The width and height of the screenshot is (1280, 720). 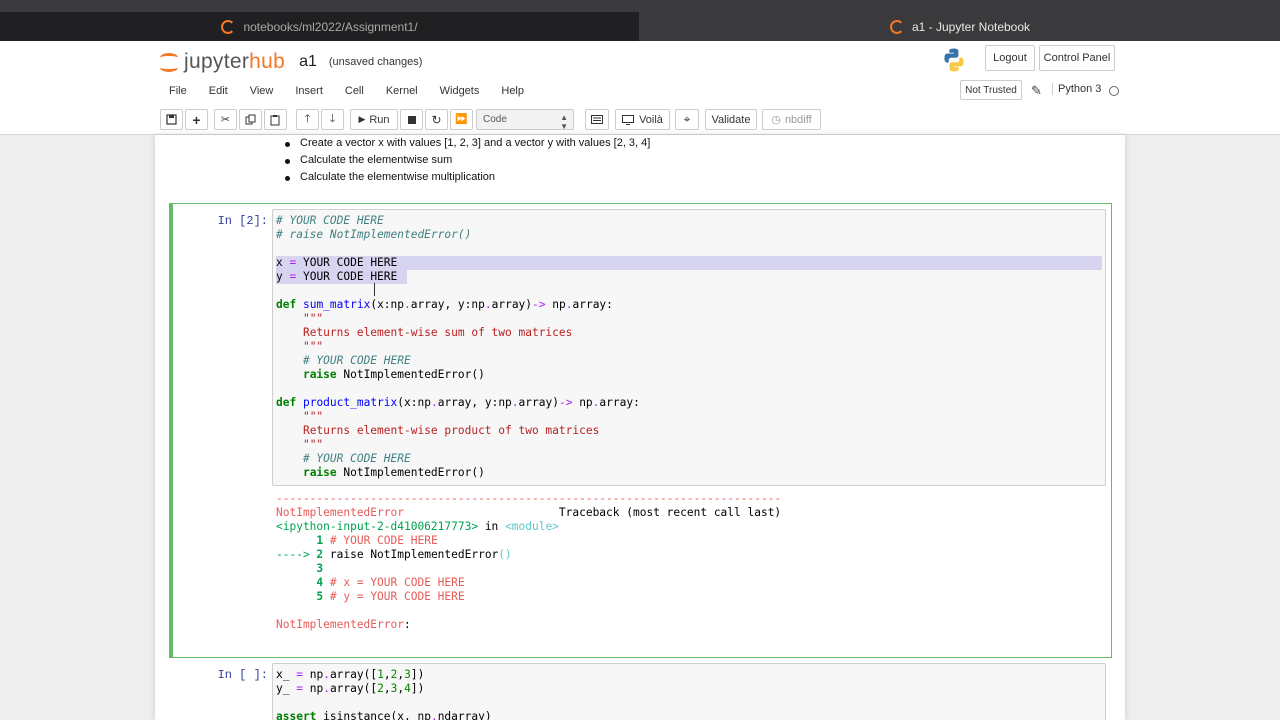 I want to click on header-title-row: jupyterhub a1 (unsaved changes), so click(x=290, y=62).